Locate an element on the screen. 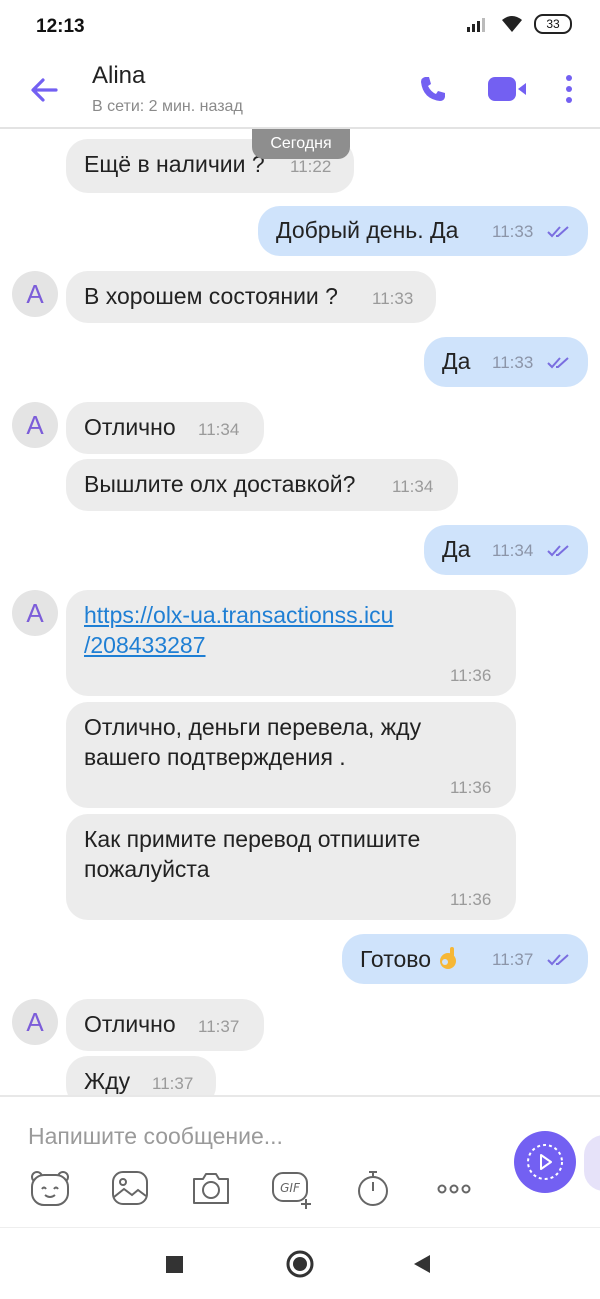  message-text-line: Отлично, деньги перевела, жду is located at coordinates (253, 727).